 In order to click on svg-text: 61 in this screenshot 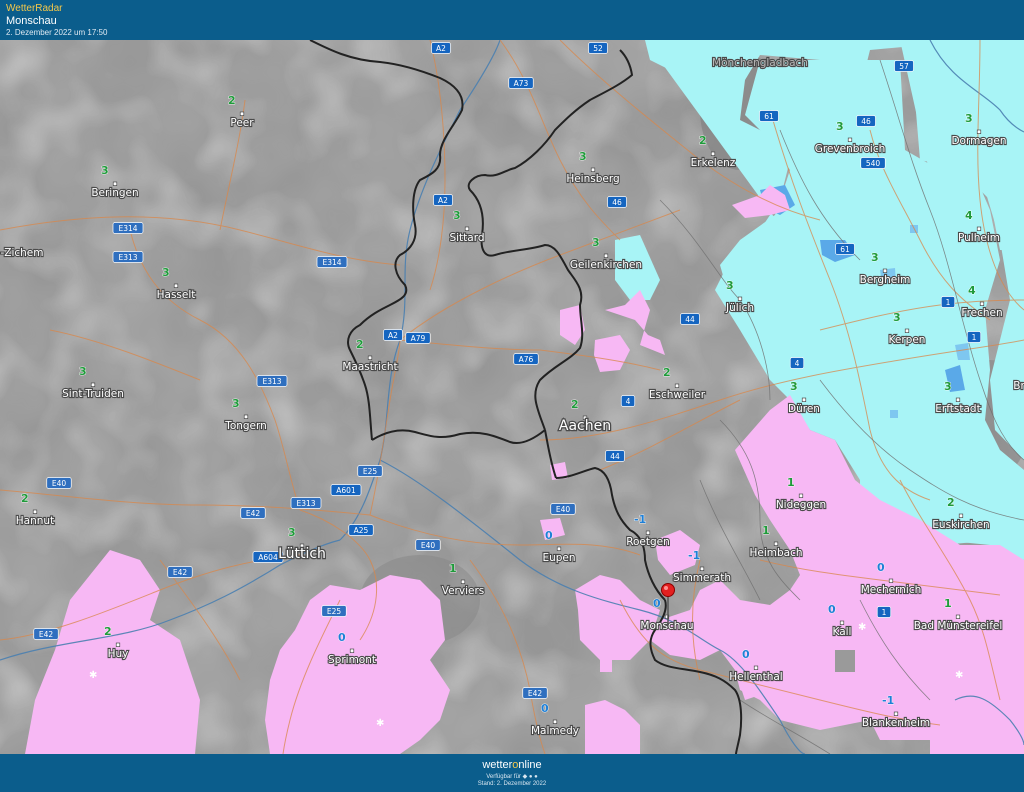, I will do `click(769, 116)`.